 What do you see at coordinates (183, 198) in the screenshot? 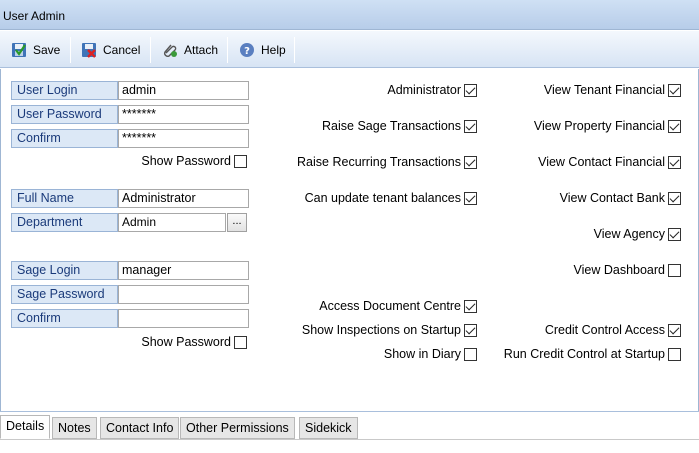
I see `full-name-input: Administrator` at bounding box center [183, 198].